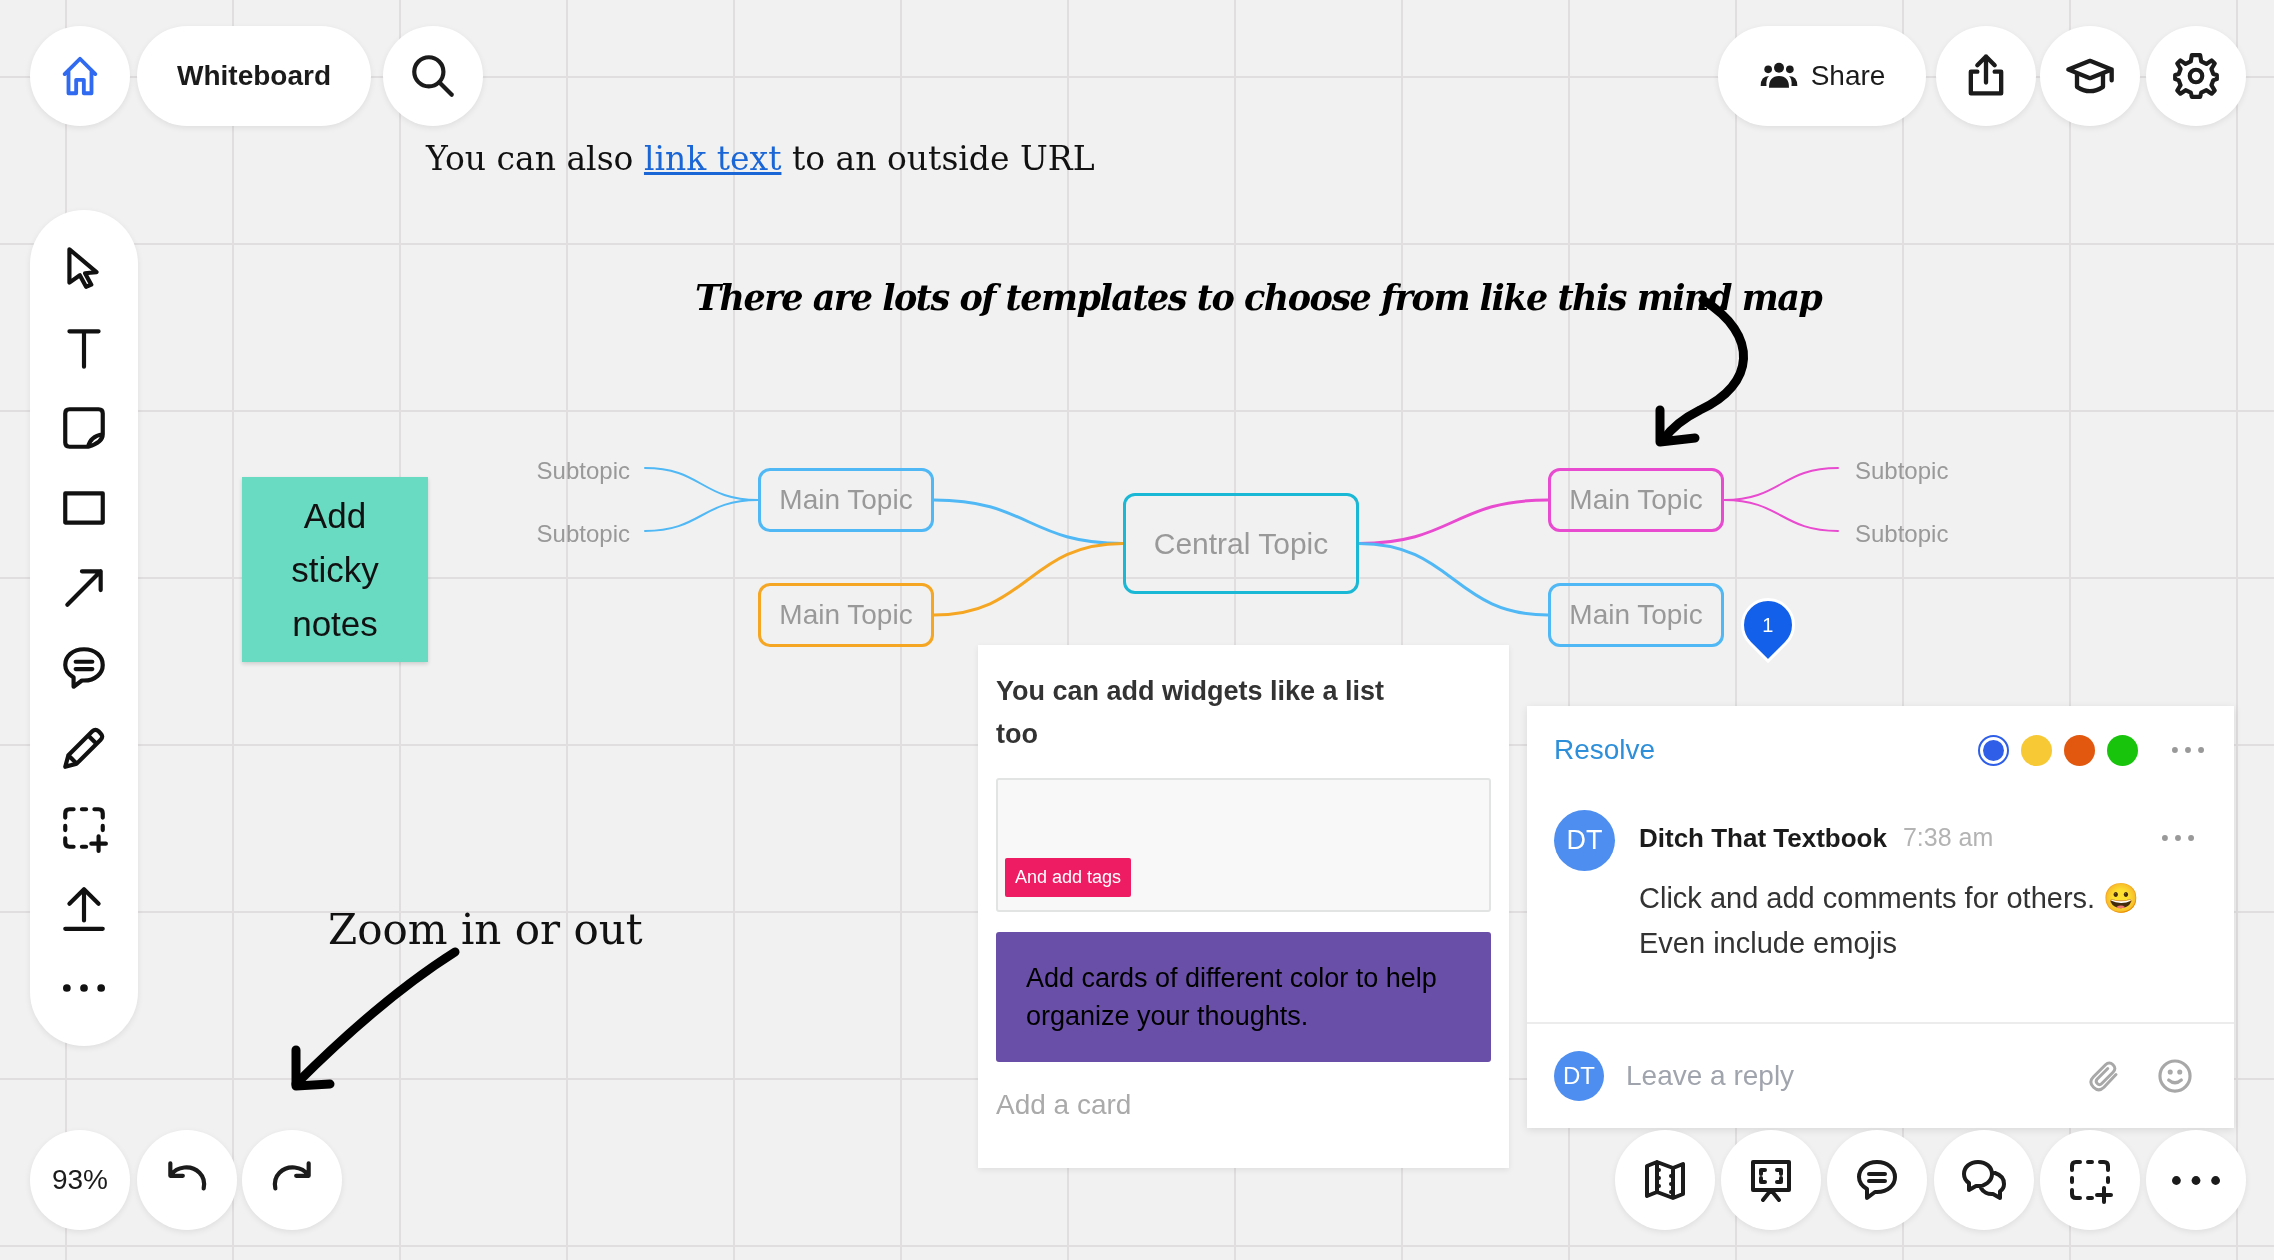  Describe the element at coordinates (1890, 921) in the screenshot. I see `comment-text: Click and add comments for others. 😀 Even include emojis` at that location.